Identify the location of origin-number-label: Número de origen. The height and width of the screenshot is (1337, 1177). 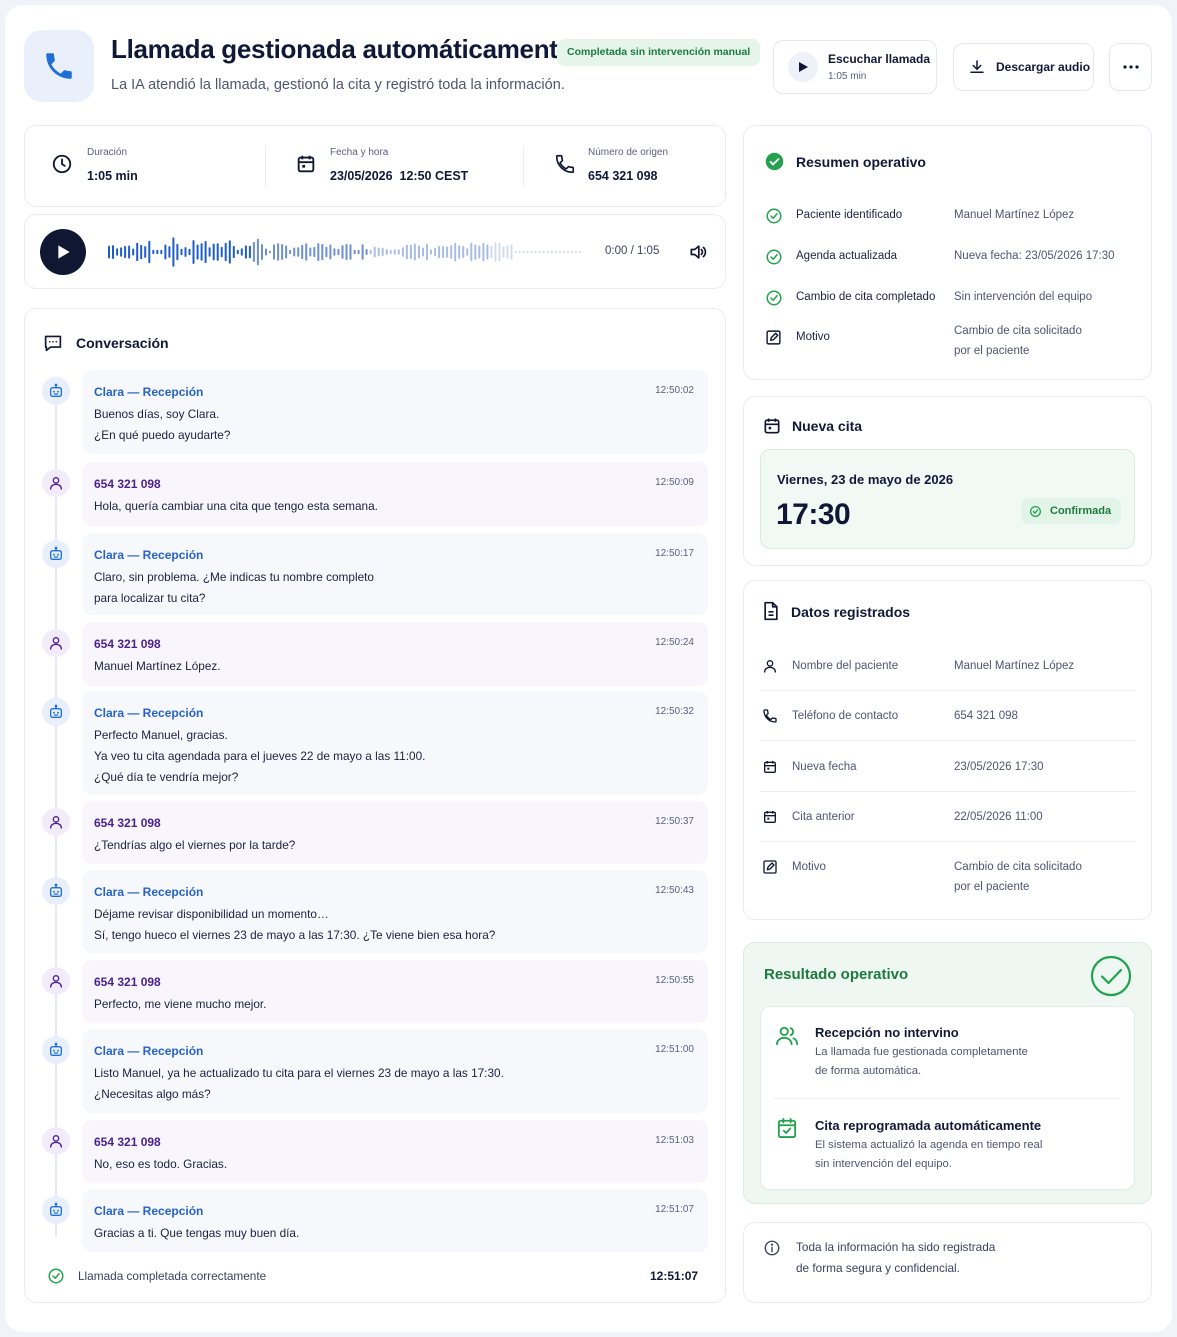
(628, 152).